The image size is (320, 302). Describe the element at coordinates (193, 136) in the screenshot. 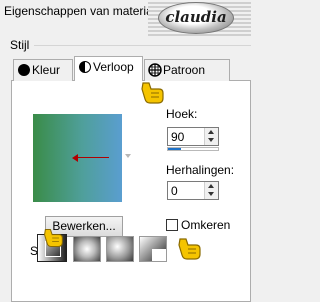

I see `angle-spinbox: 90` at that location.